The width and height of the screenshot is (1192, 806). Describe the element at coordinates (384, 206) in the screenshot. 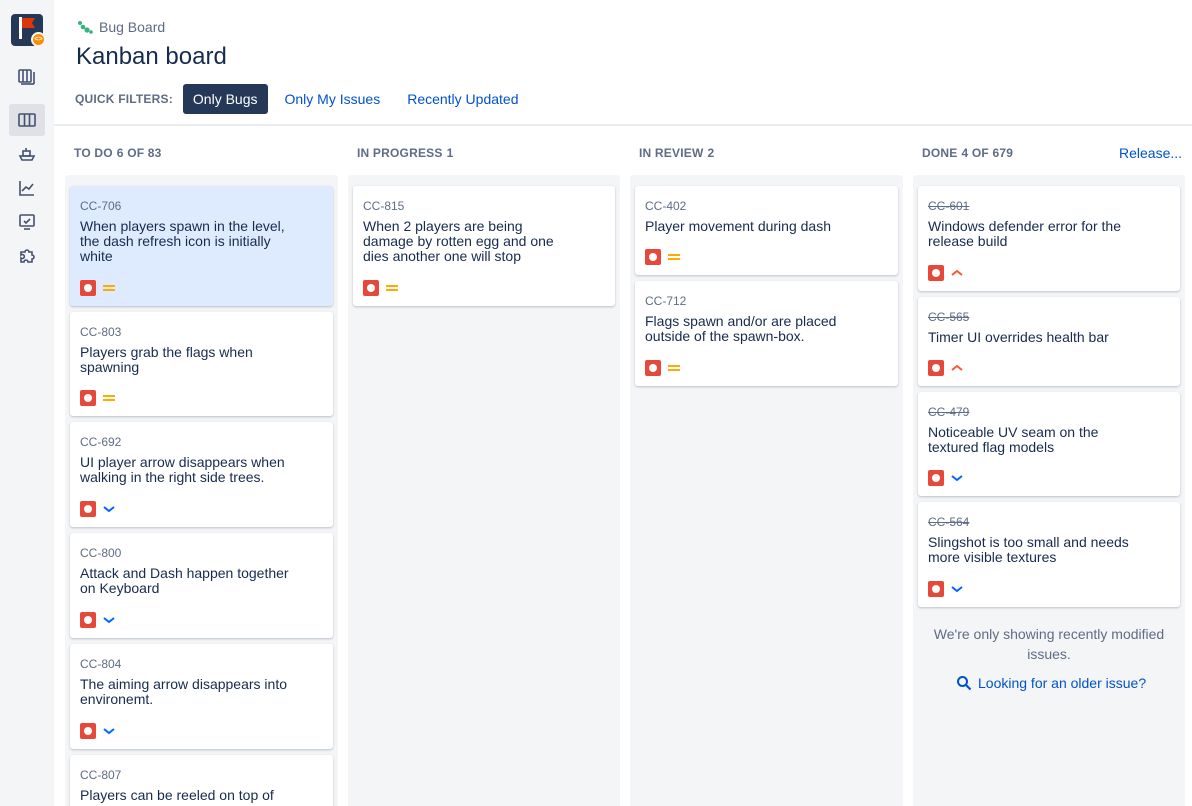

I see `issue-key: CC-815` at that location.